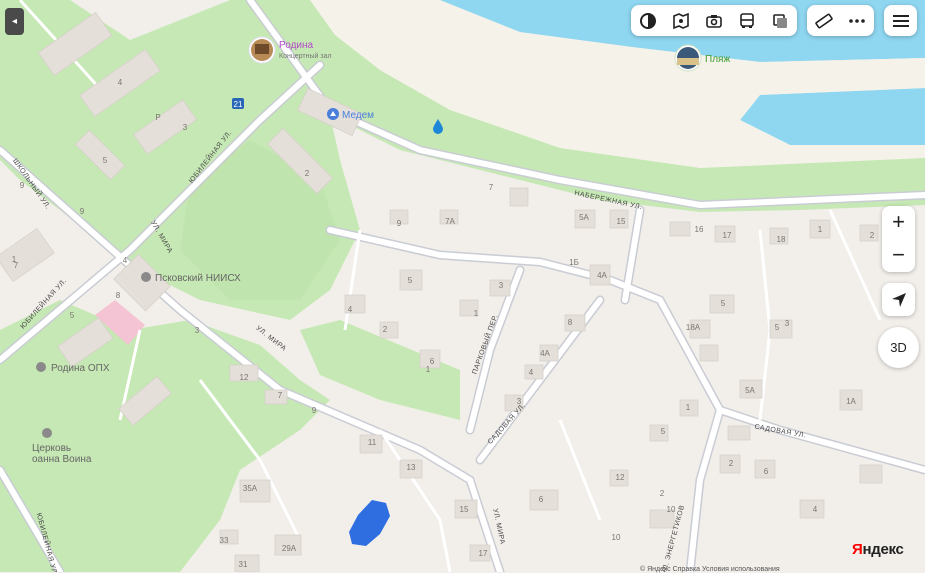  I want to click on route-badge: 21, so click(238, 103).